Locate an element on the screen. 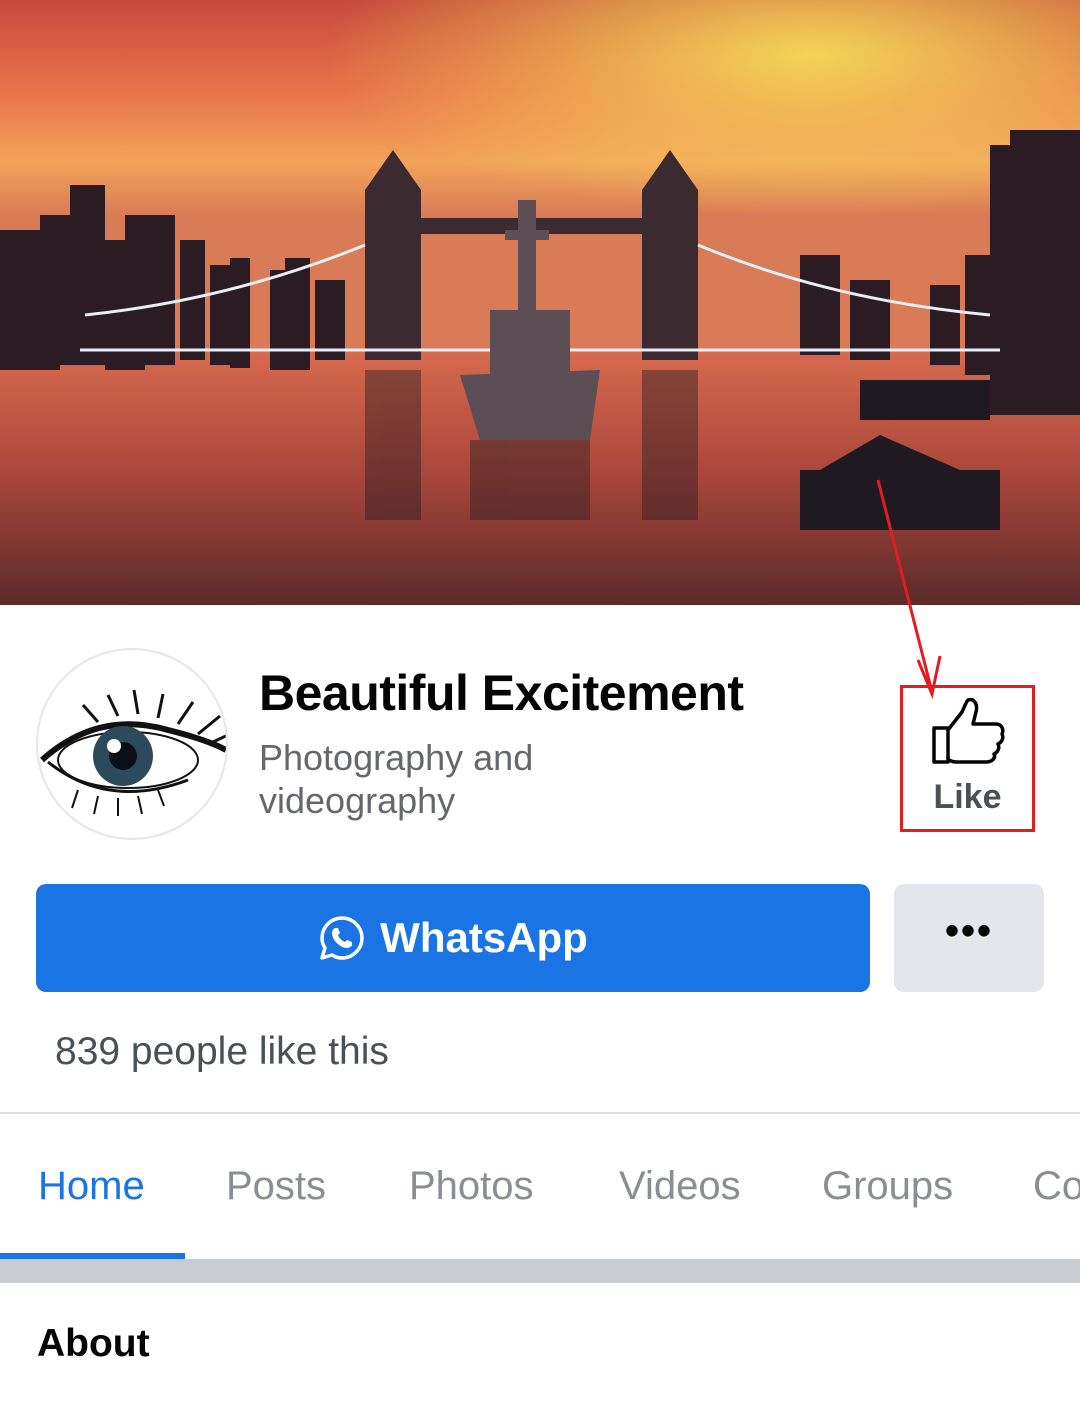 This screenshot has height=1411, width=1080. tab-community: Co is located at coordinates (1056, 1186).